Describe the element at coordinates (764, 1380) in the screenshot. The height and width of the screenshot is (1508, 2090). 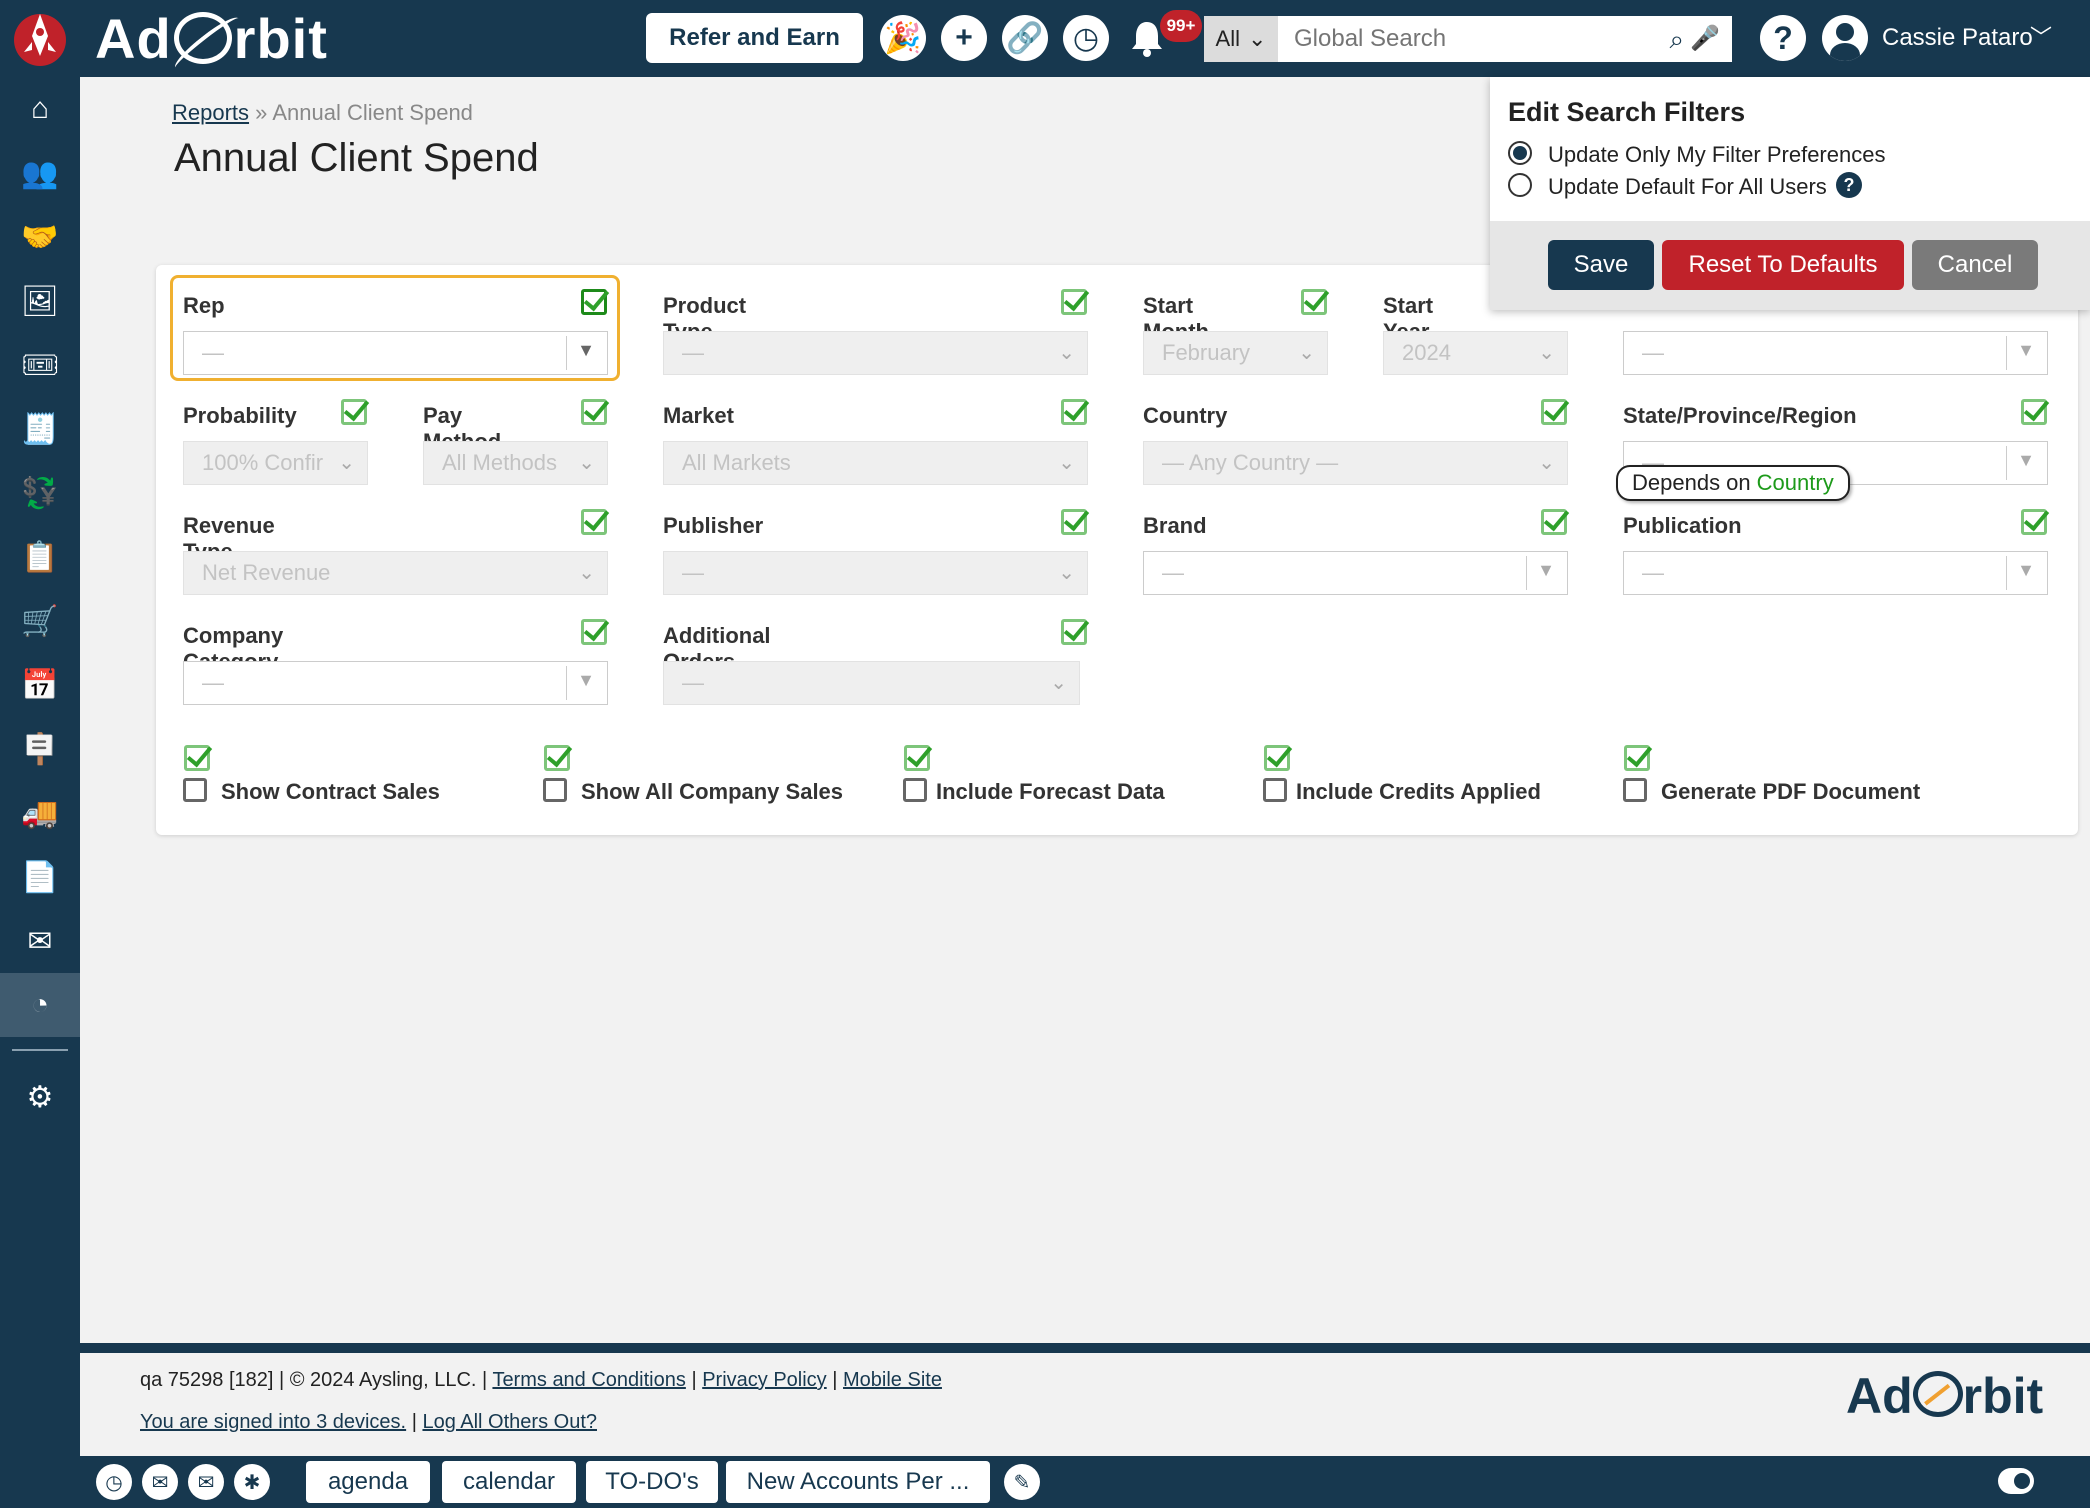
I see `privacy-link: Privacy Policy` at that location.